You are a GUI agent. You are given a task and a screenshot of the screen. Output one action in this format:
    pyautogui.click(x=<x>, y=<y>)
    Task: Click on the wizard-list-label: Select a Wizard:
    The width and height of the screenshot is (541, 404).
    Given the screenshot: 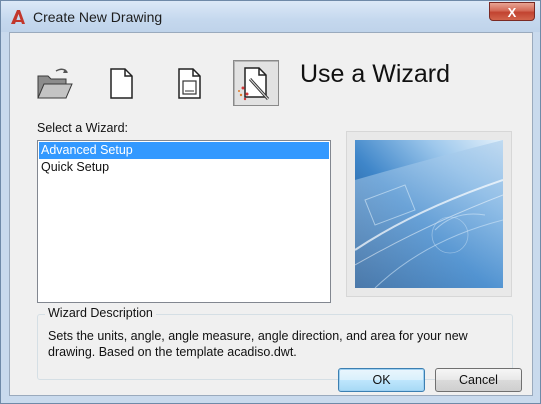 What is the action you would take?
    pyautogui.click(x=83, y=128)
    